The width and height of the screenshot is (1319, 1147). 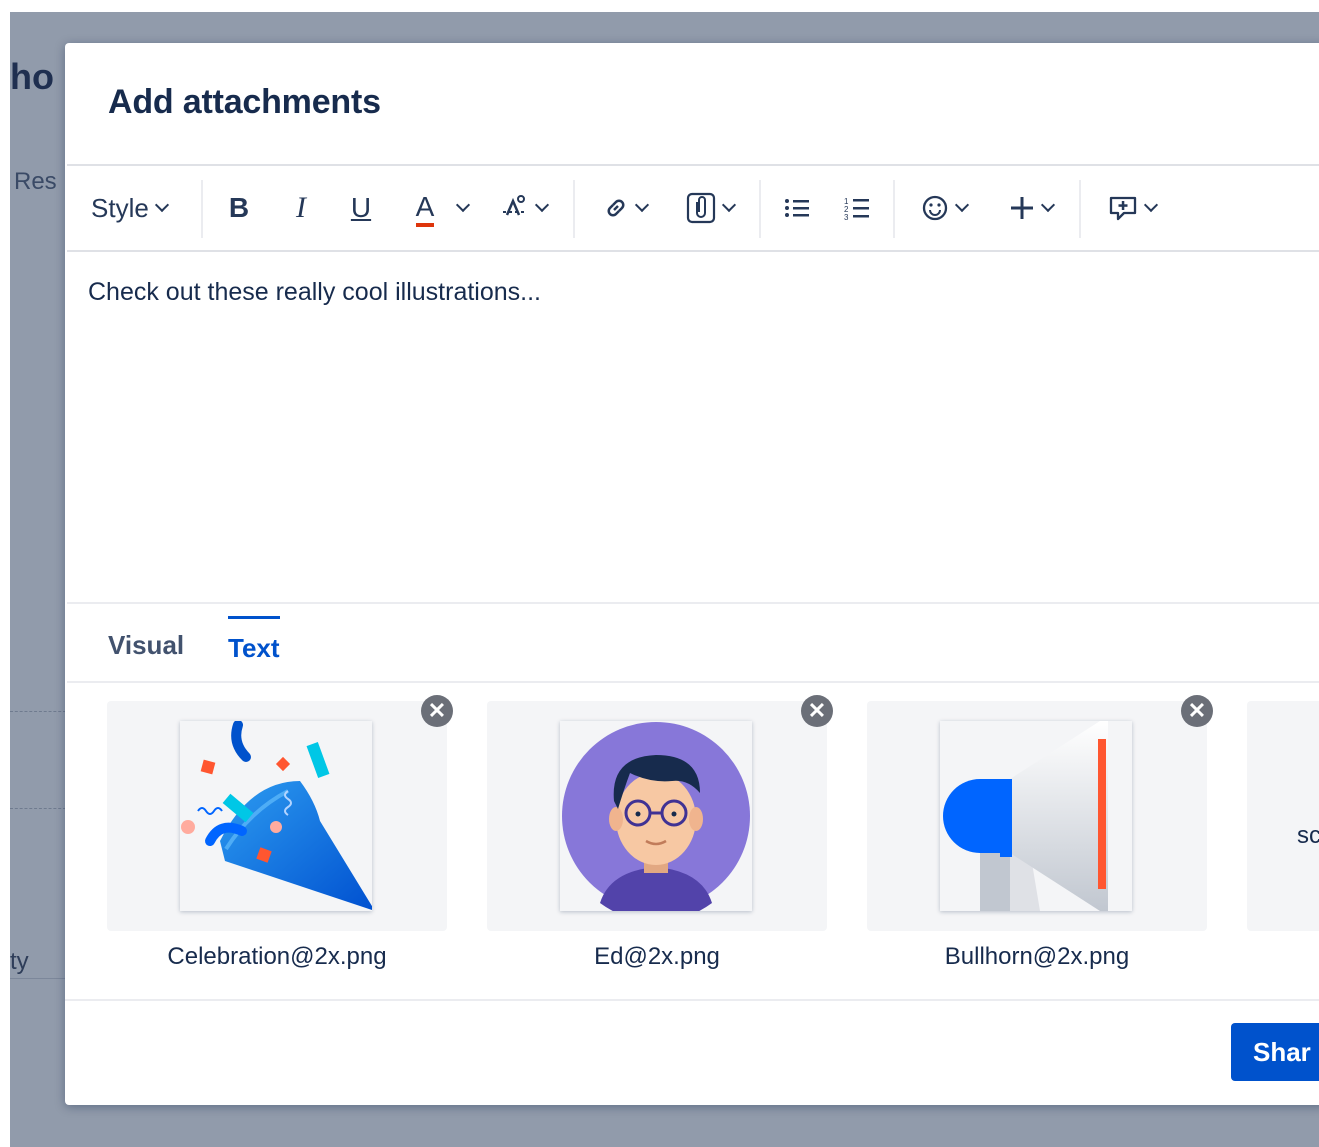 What do you see at coordinates (1308, 835) in the screenshot?
I see `dropzone-text-line: scr` at bounding box center [1308, 835].